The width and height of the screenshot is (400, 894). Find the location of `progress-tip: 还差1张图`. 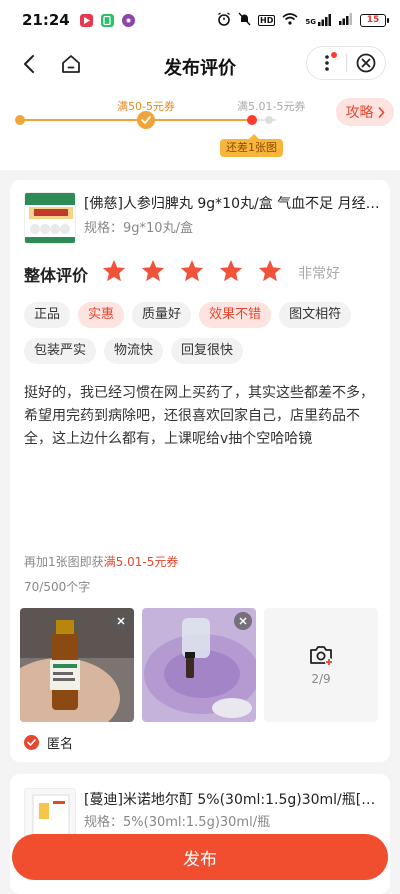

progress-tip: 还差1张图 is located at coordinates (251, 145).